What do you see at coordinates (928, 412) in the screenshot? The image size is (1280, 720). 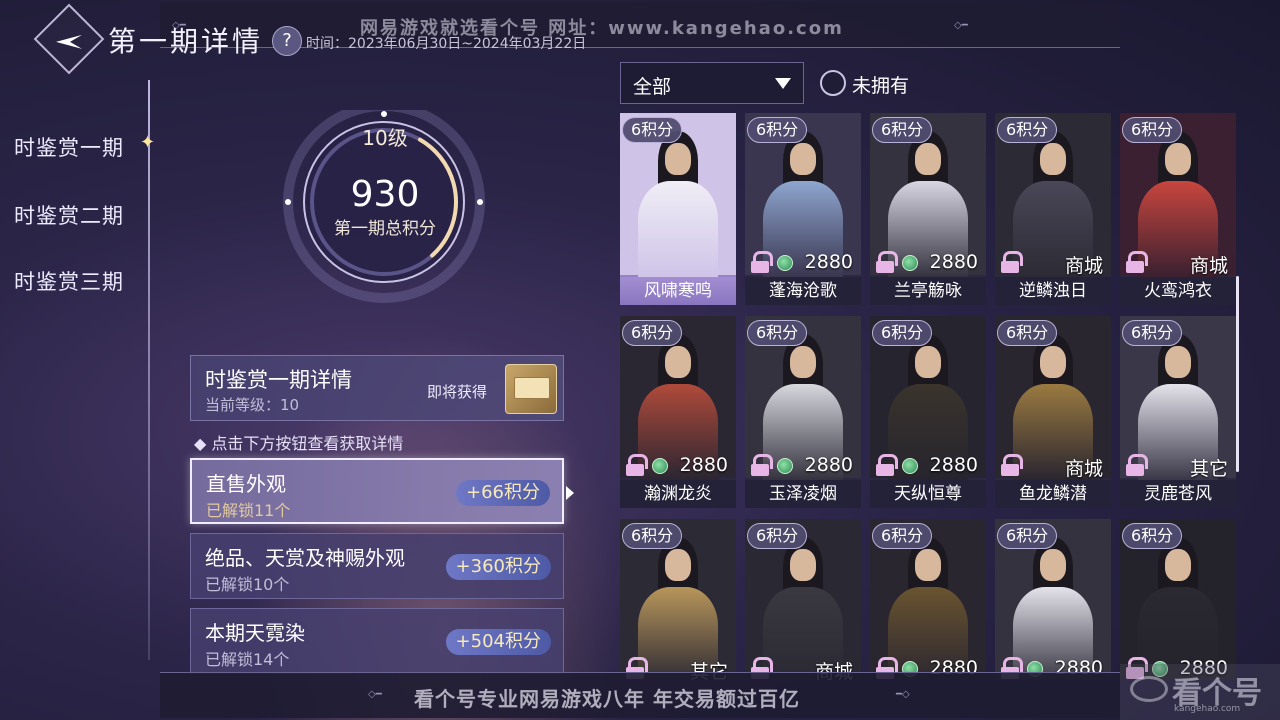 I see `outfit-card: 6积分 2880 天纵恒尊` at bounding box center [928, 412].